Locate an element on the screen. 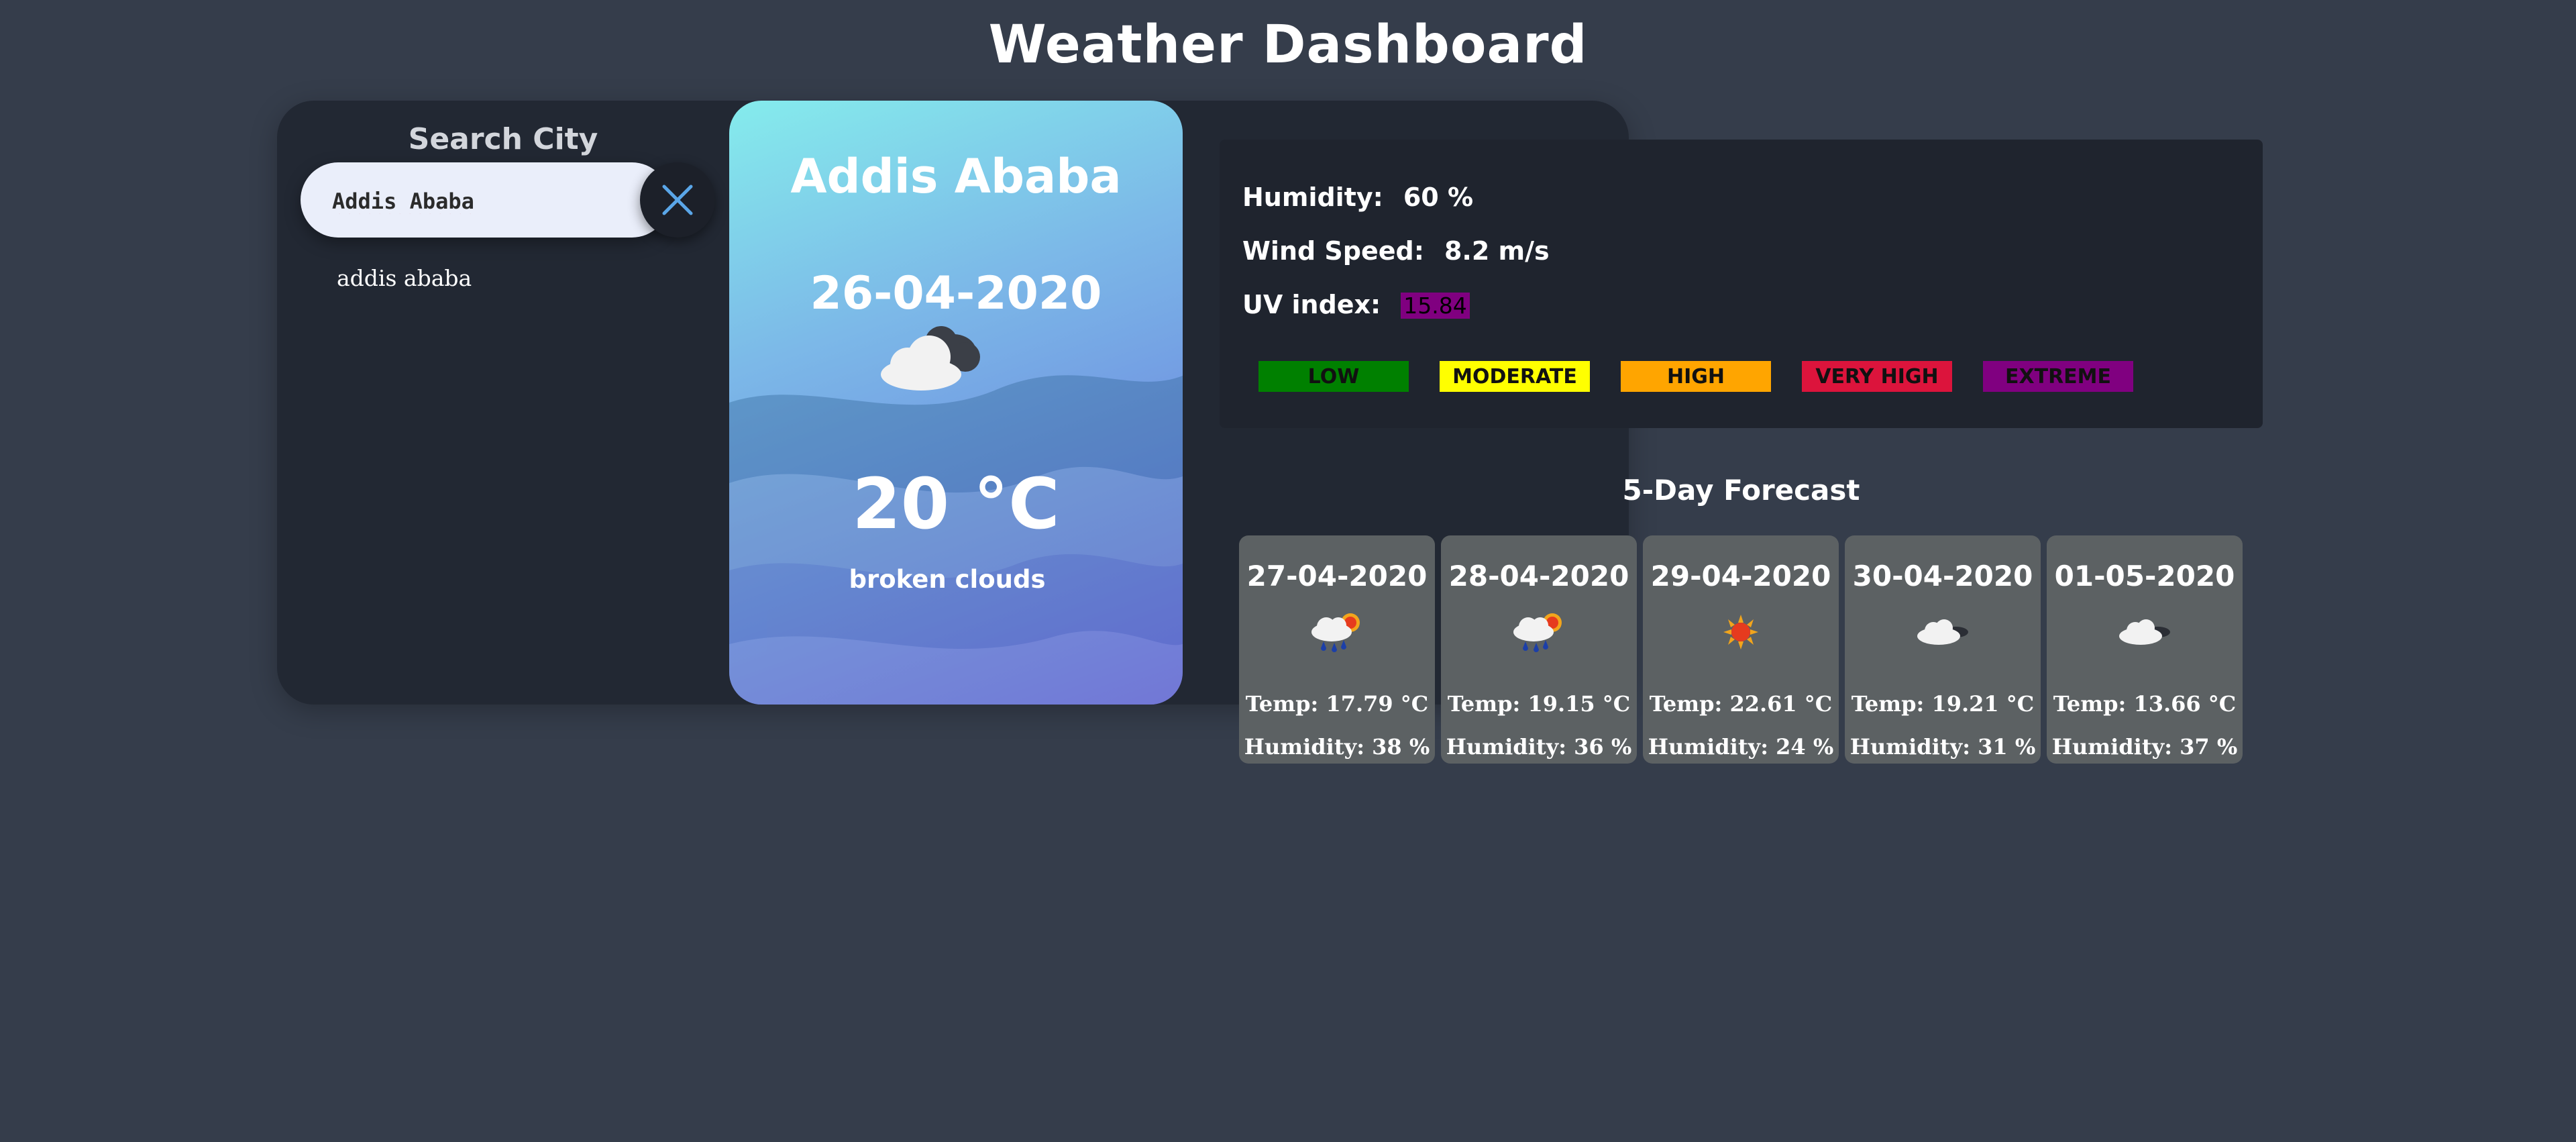 This screenshot has width=2576, height=1142. forecast-temp: Temp: 13.66 °C is located at coordinates (2145, 704).